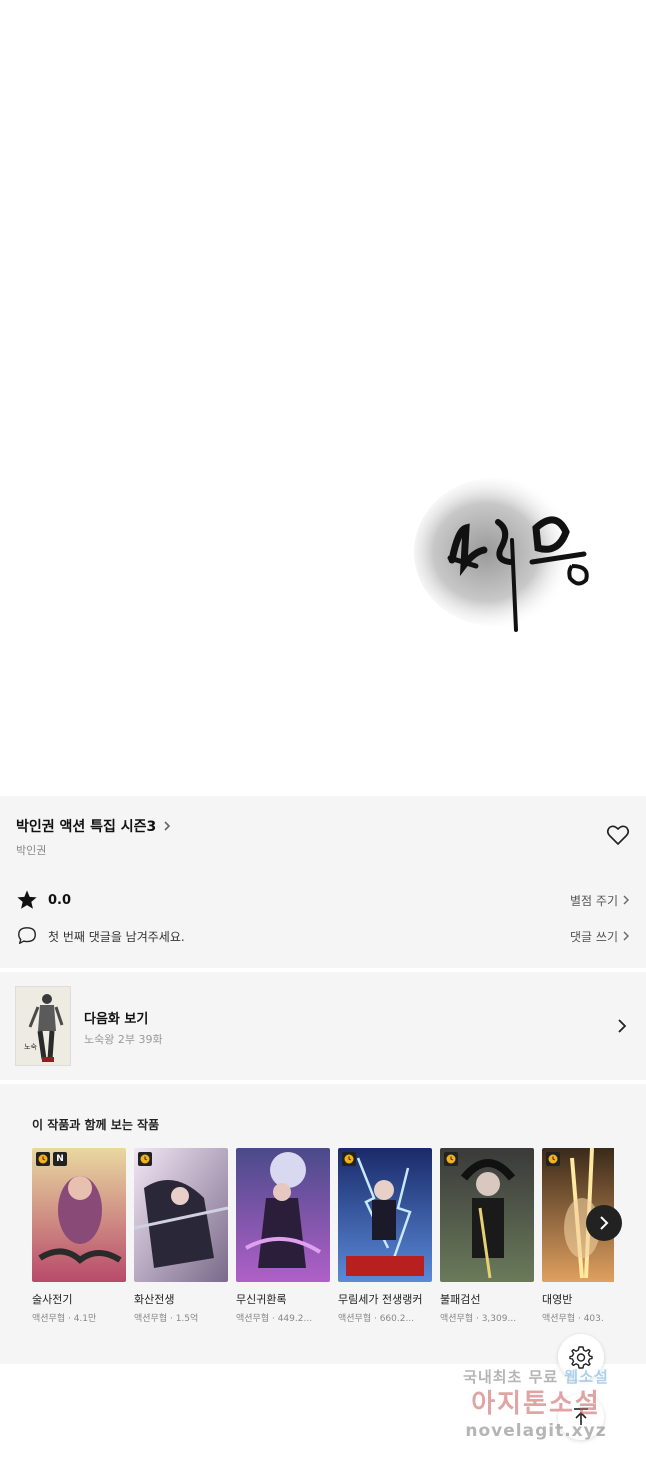 The image size is (646, 1480). I want to click on series-title: 박인권 액션 특집 시즌3, so click(86, 827).